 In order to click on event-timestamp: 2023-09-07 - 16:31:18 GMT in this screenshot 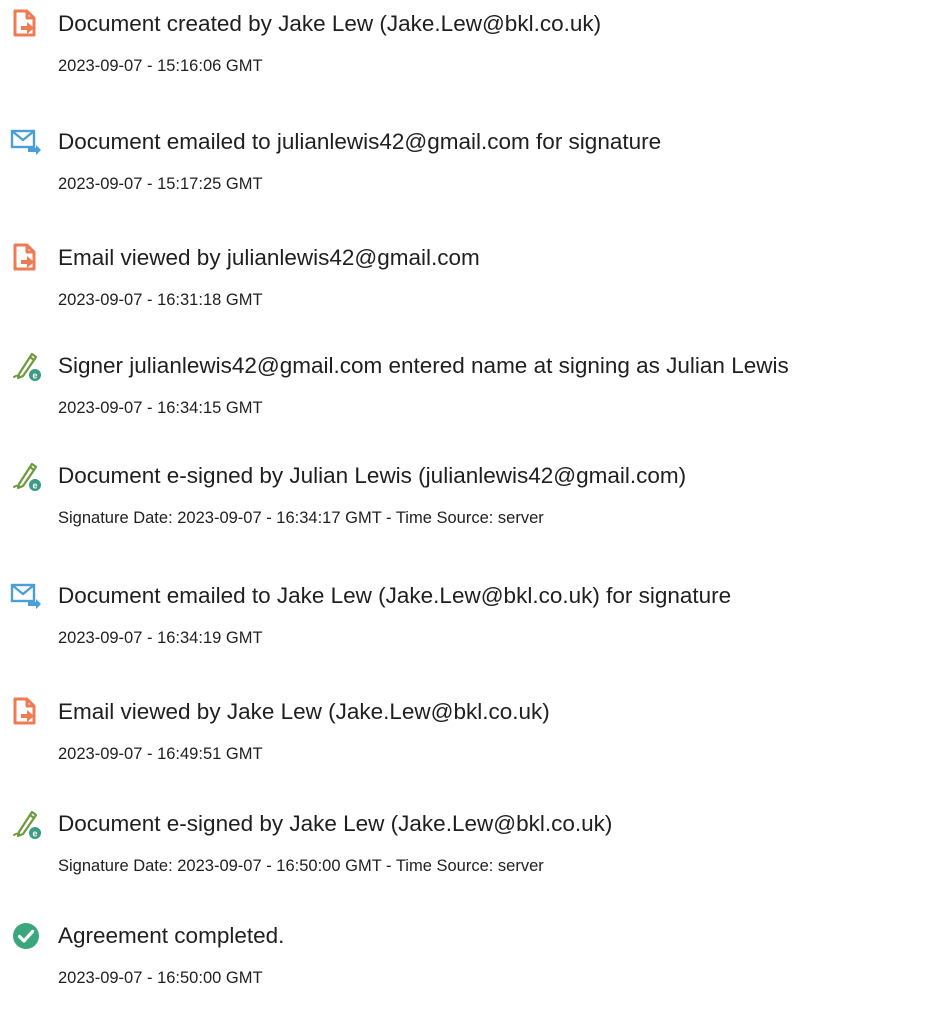, I will do `click(160, 300)`.